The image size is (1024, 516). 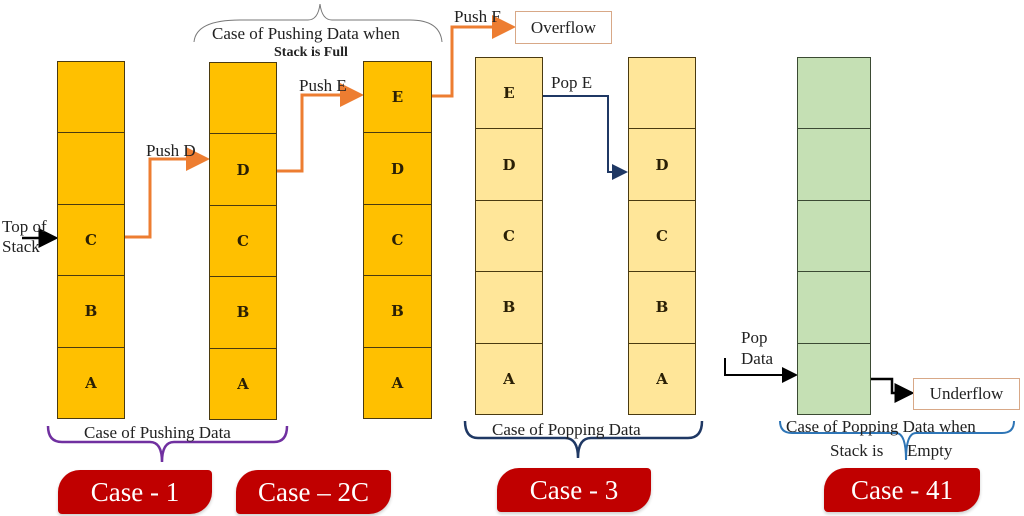 I want to click on stack-2: D C B A, so click(x=243, y=241).